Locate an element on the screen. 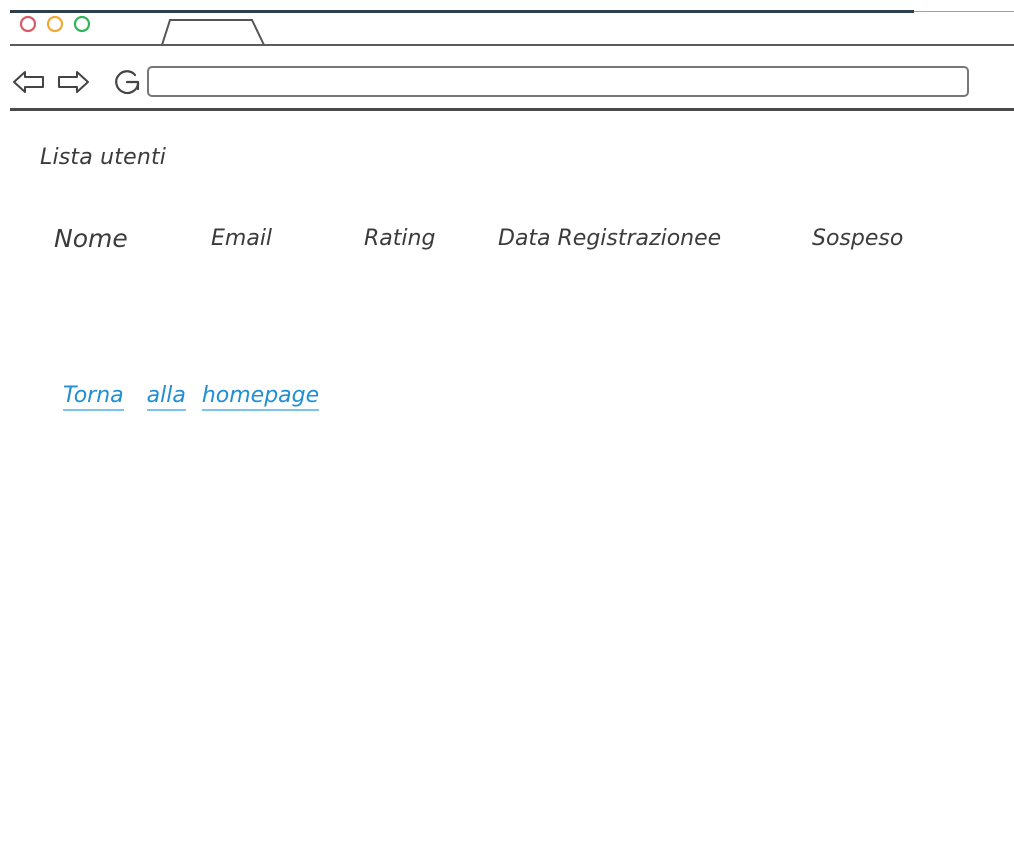 The width and height of the screenshot is (1014, 861). window-controls is located at coordinates (55, 24).